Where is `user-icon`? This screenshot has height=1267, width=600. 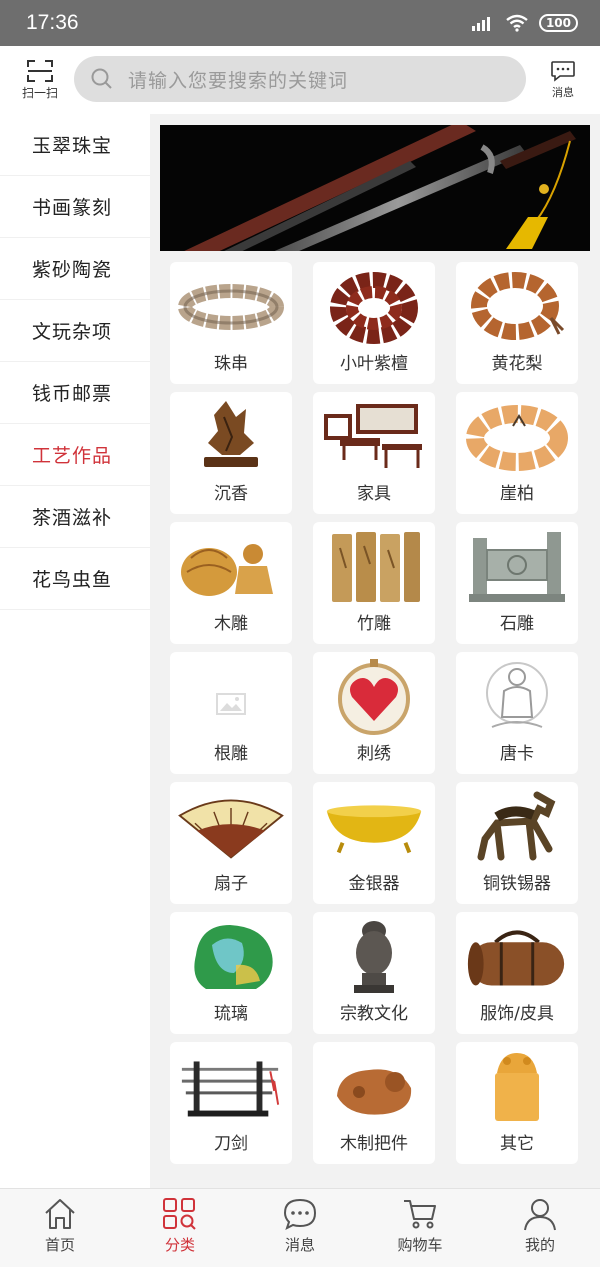 user-icon is located at coordinates (540, 1215).